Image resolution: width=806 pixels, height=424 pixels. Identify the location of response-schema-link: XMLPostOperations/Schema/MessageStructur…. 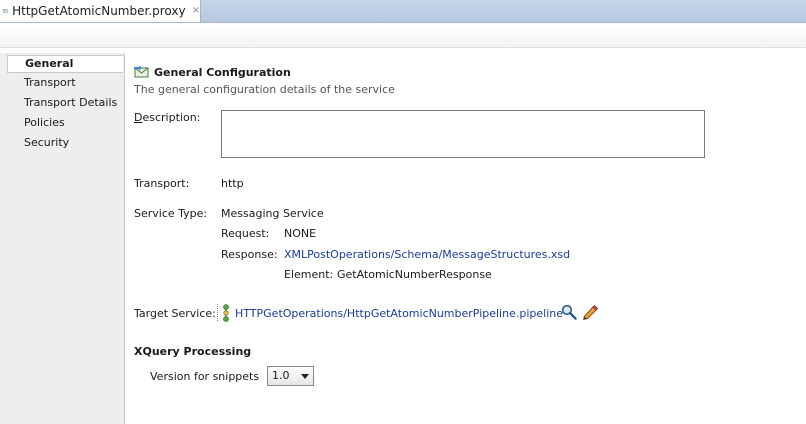
(427, 254).